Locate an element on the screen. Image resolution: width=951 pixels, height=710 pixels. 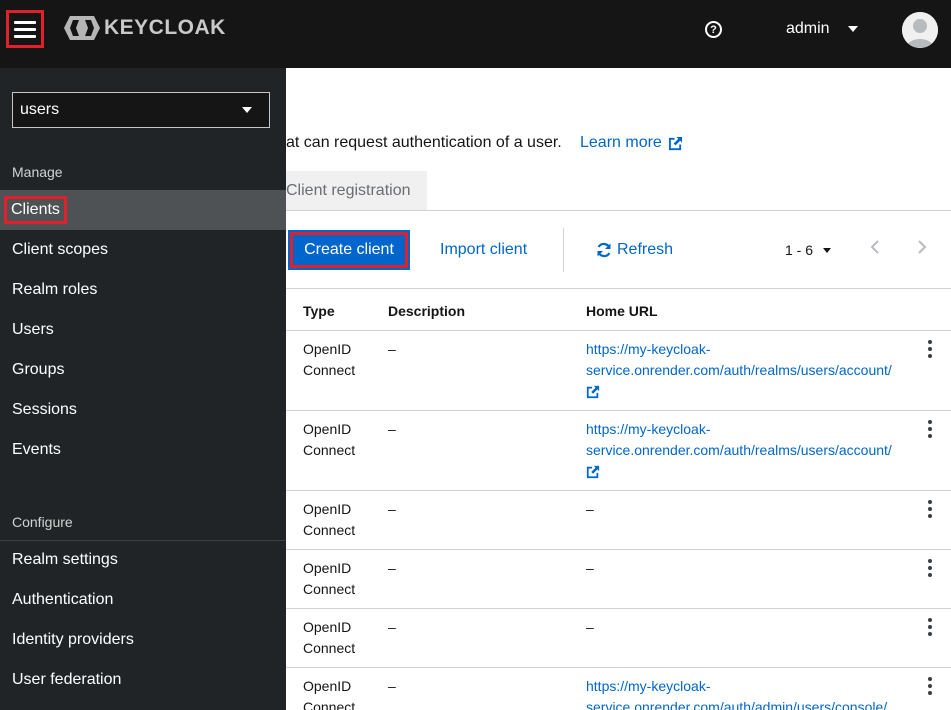
create-client-button: Create client is located at coordinates (349, 250).